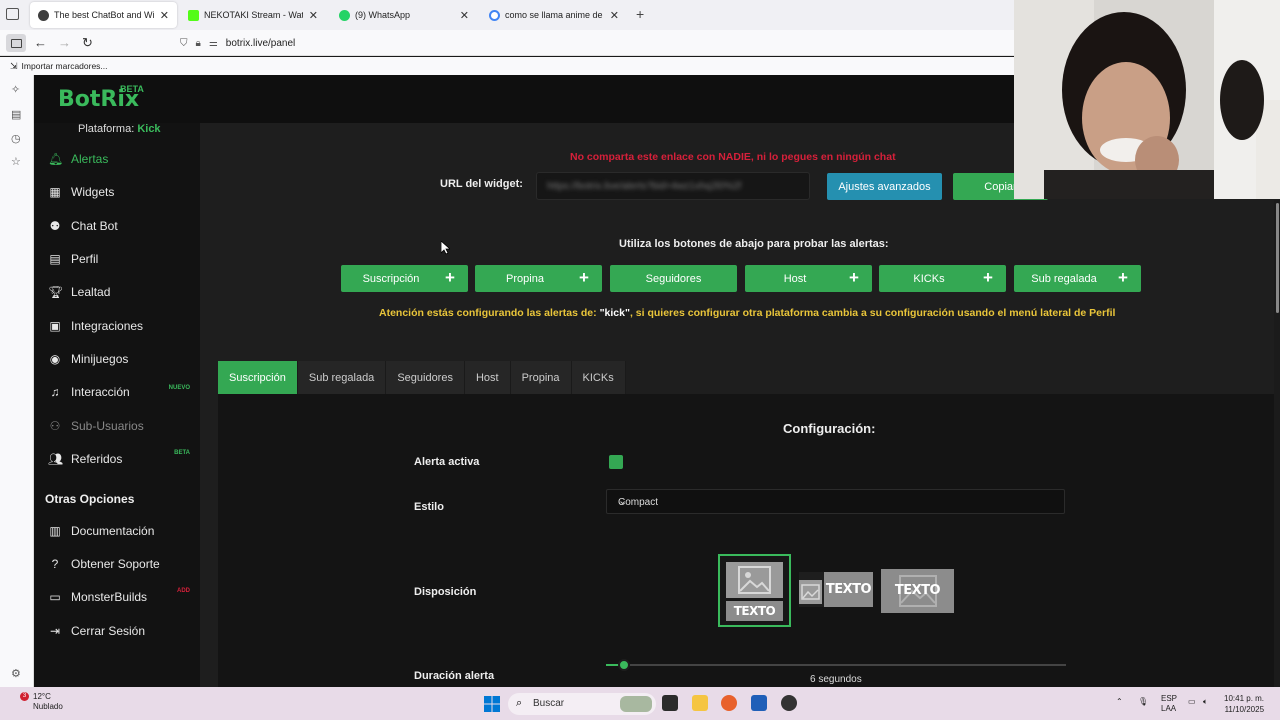 The width and height of the screenshot is (1280, 720). I want to click on ai-sparkle-icon: ✧, so click(15, 89).